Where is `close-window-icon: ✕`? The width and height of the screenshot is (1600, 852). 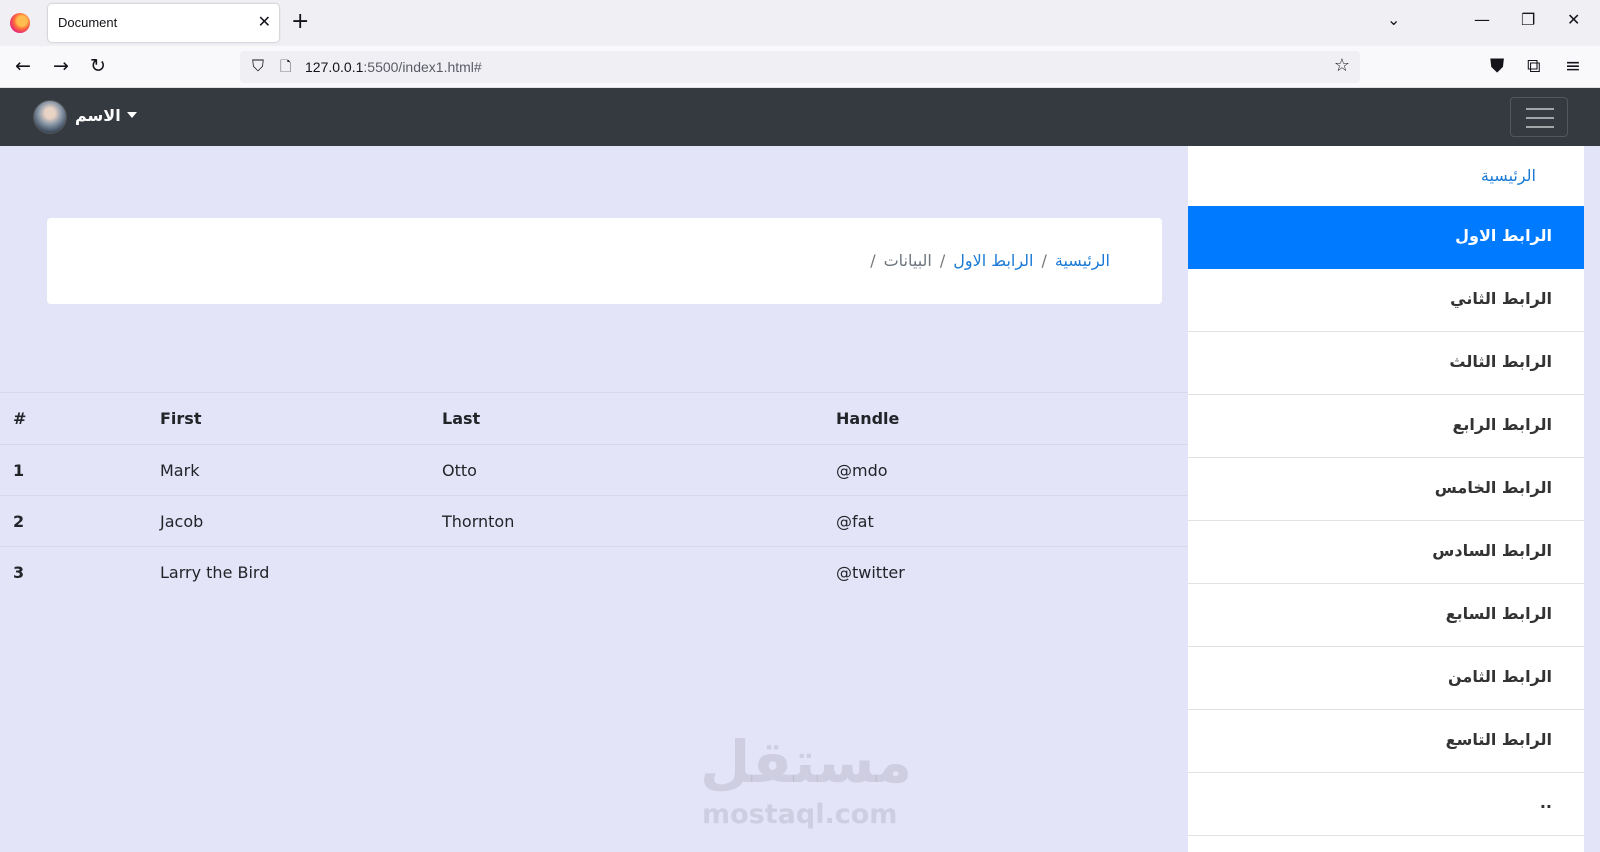
close-window-icon: ✕ is located at coordinates (1573, 19).